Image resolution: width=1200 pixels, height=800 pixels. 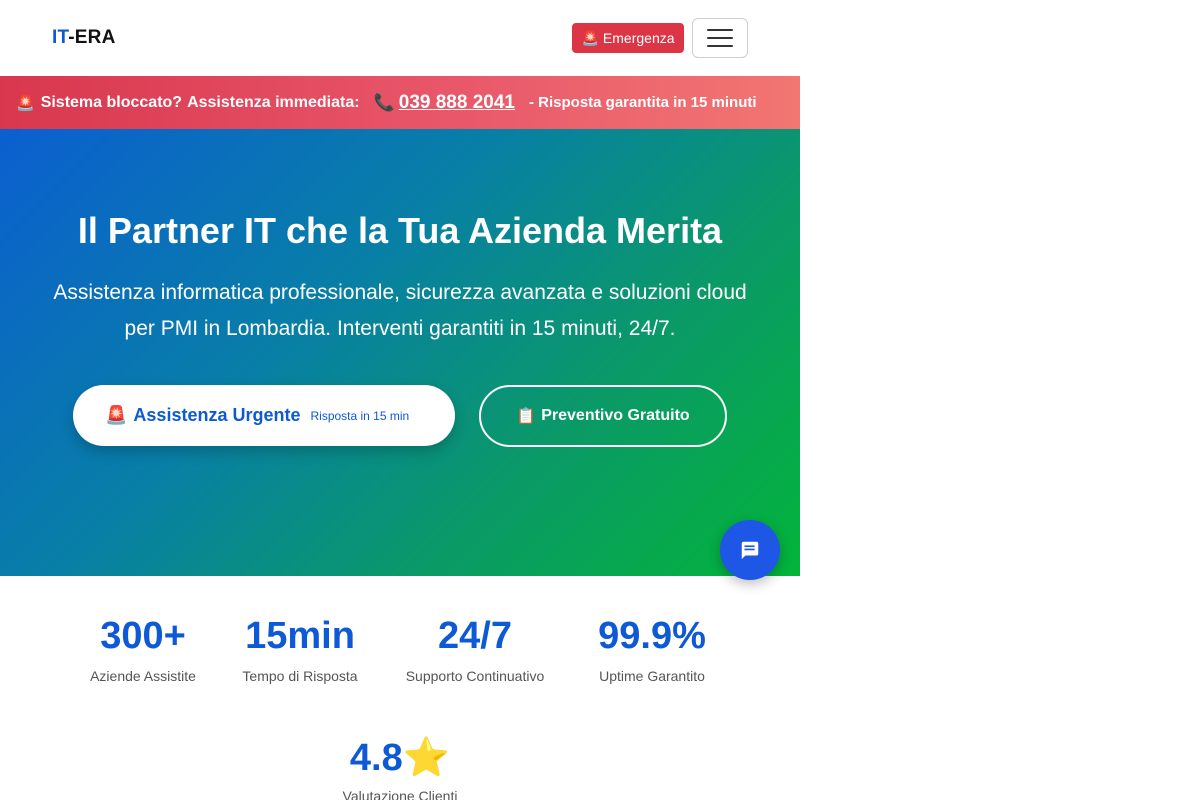 What do you see at coordinates (60, 37) in the screenshot?
I see `logo-prefix: IT` at bounding box center [60, 37].